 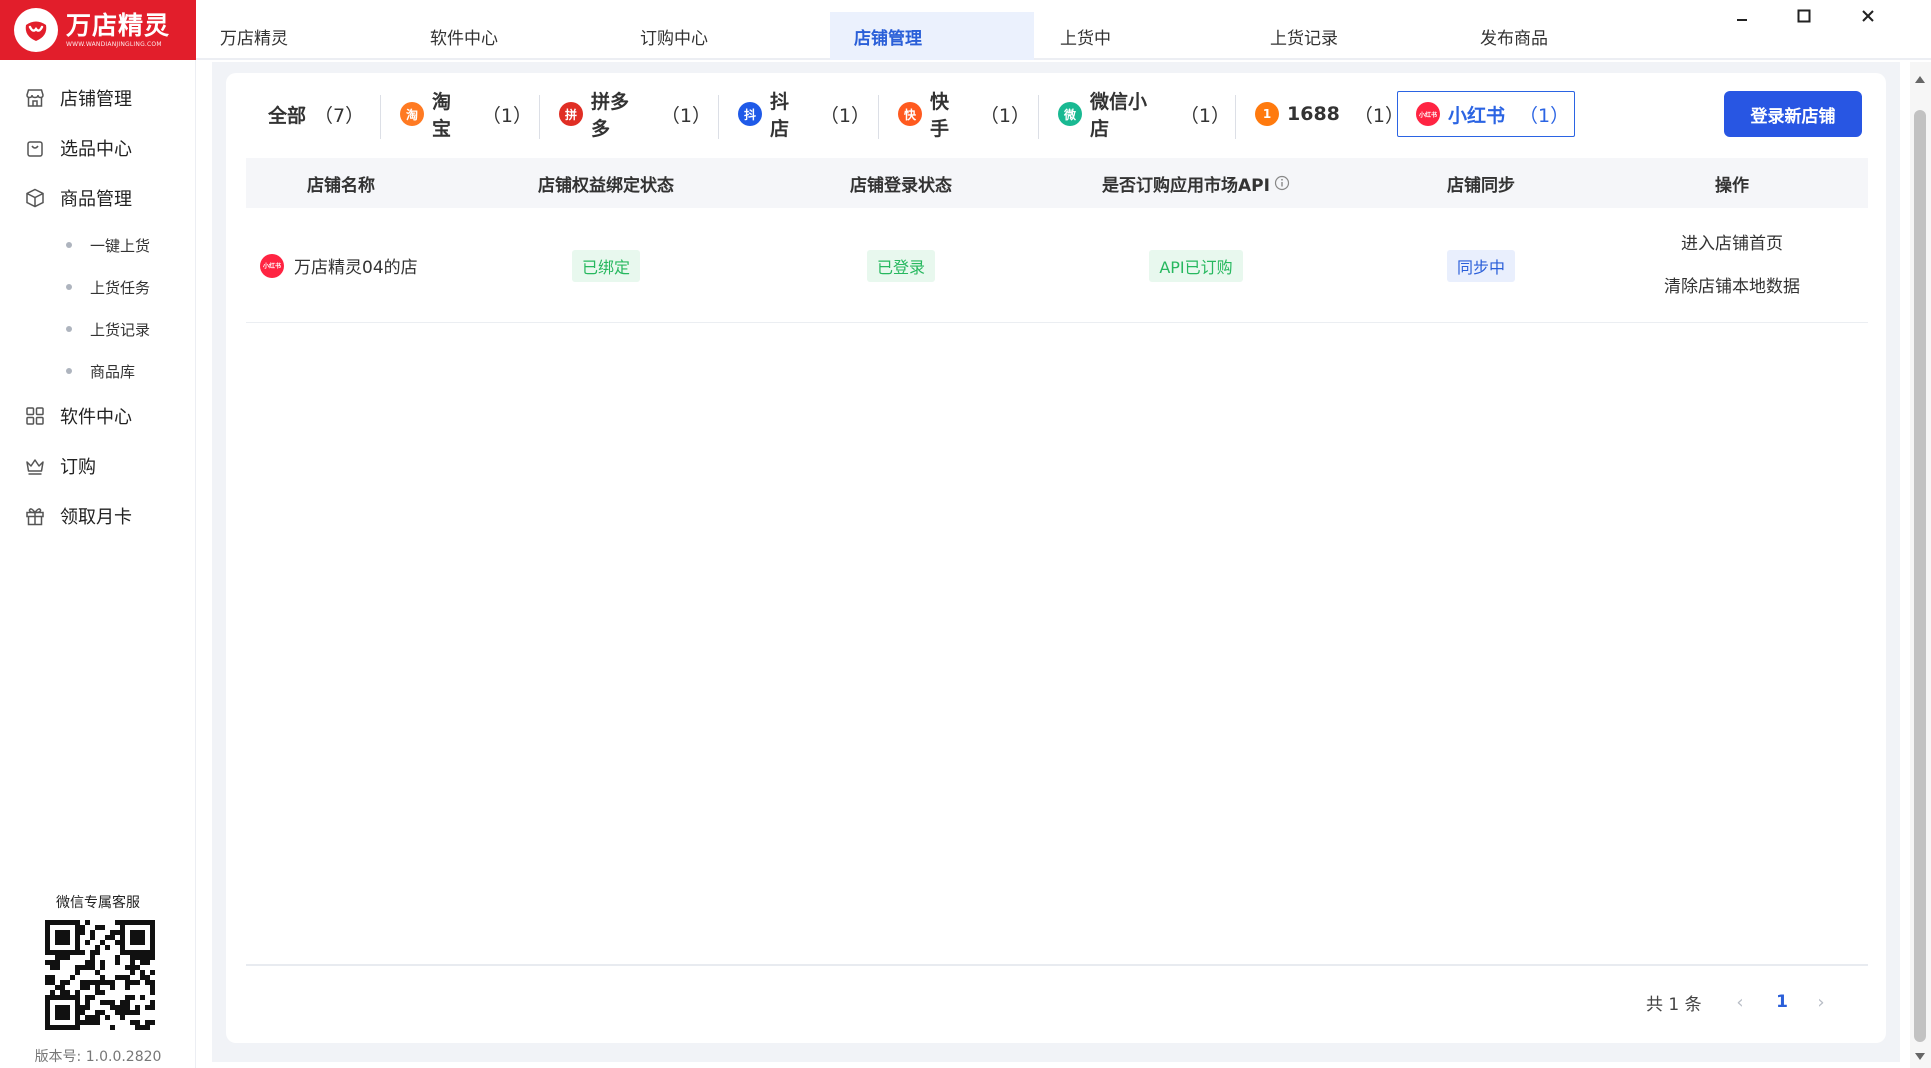 I want to click on sidebar-subitem-label: 上货记录, so click(x=120, y=329).